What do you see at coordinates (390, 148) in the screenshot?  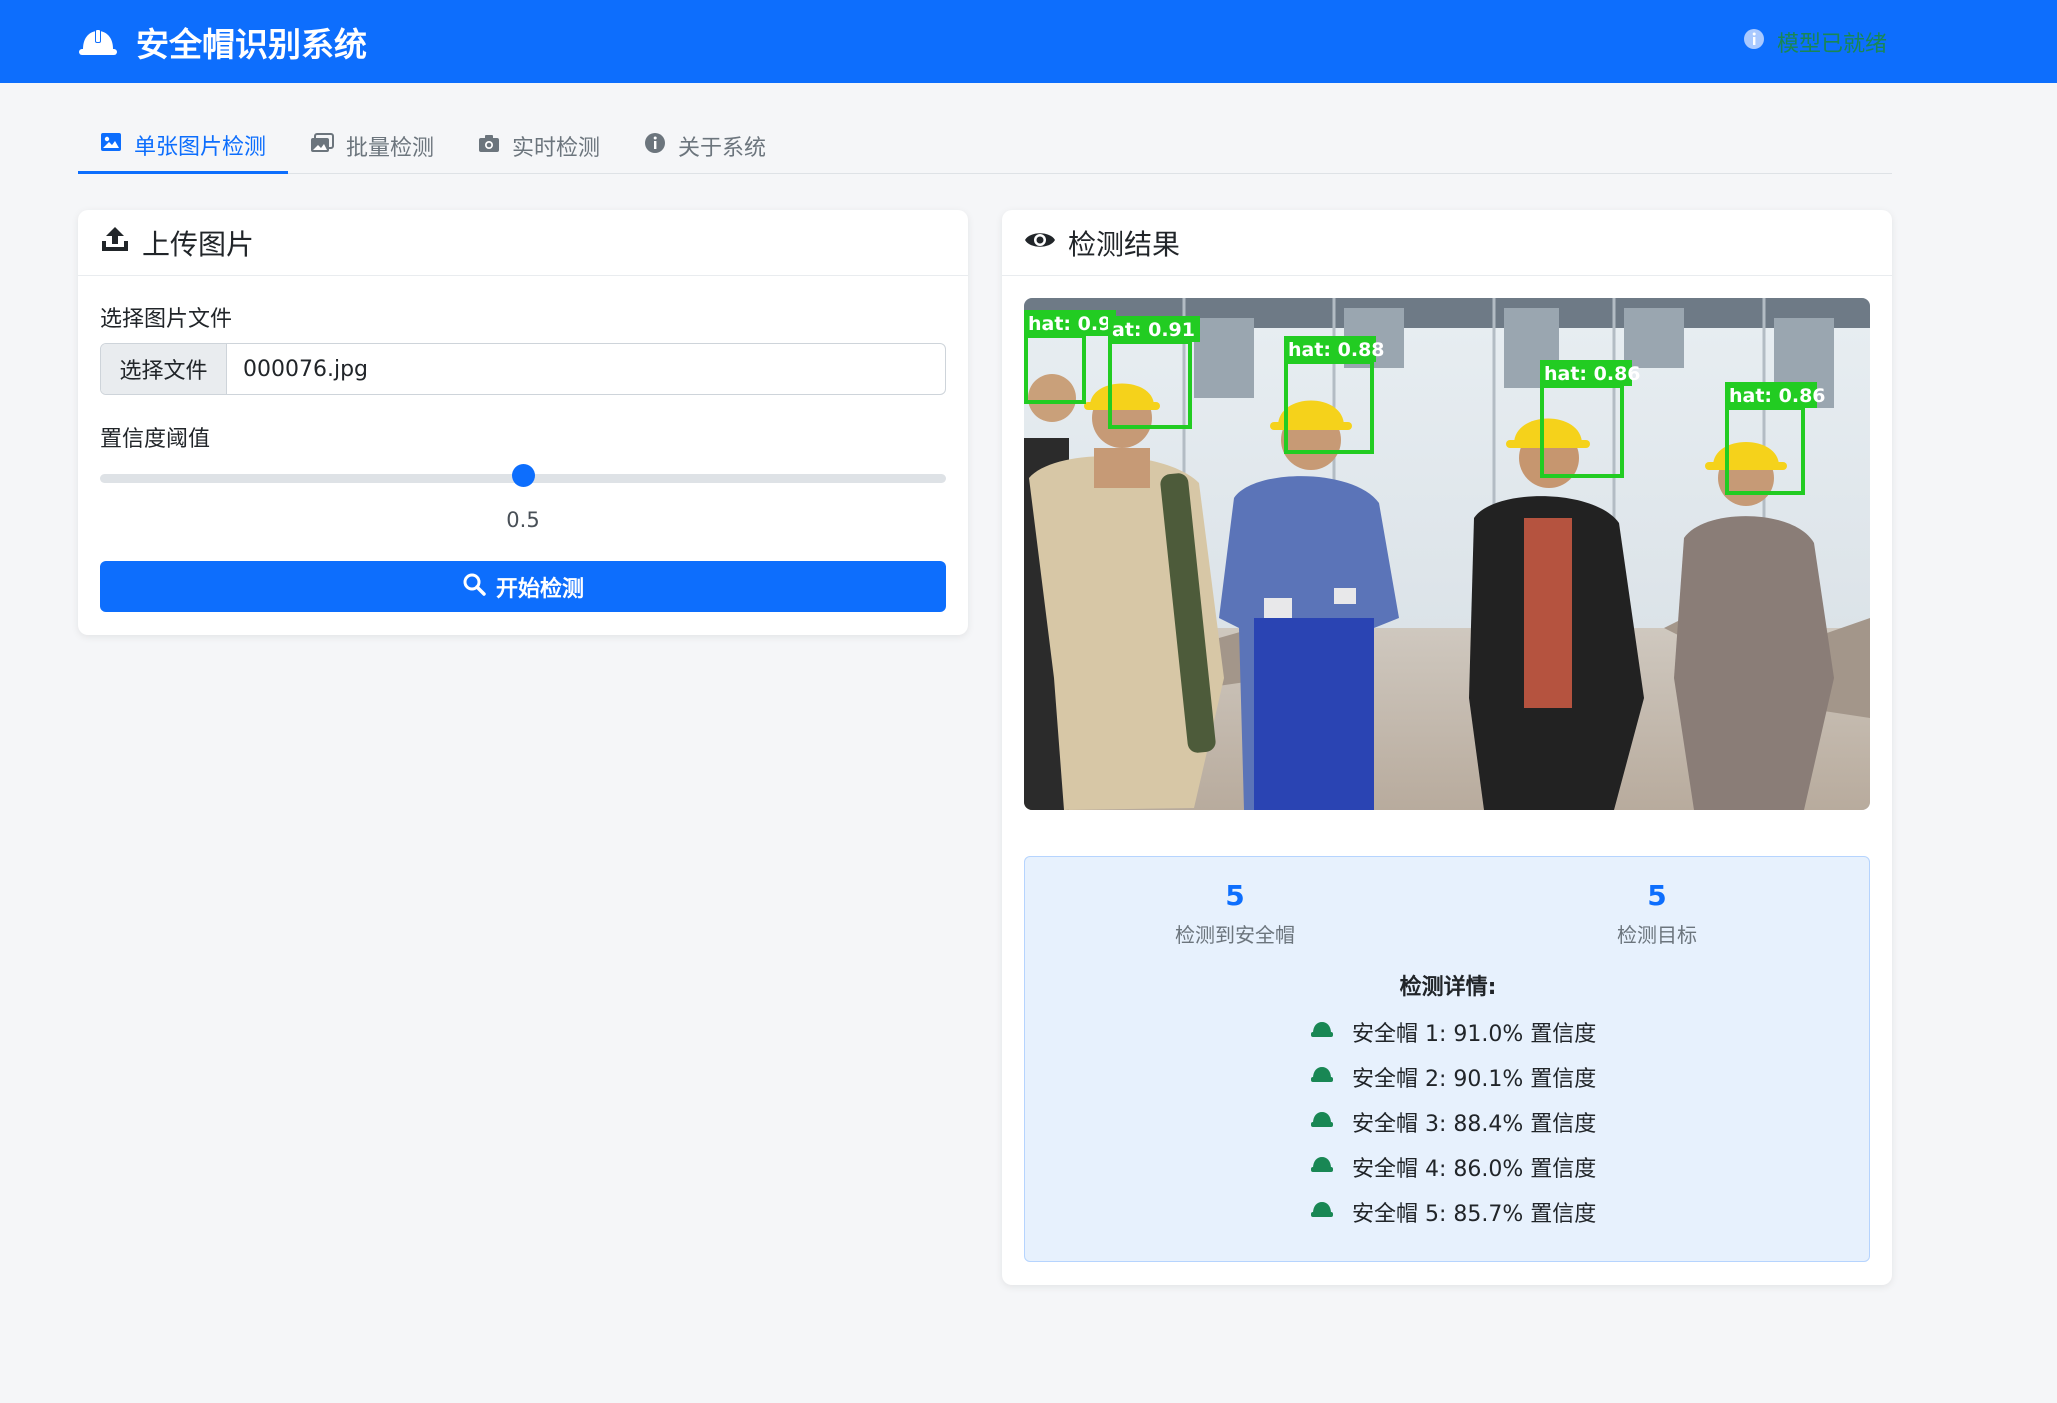 I see `tab-label: 批量检测` at bounding box center [390, 148].